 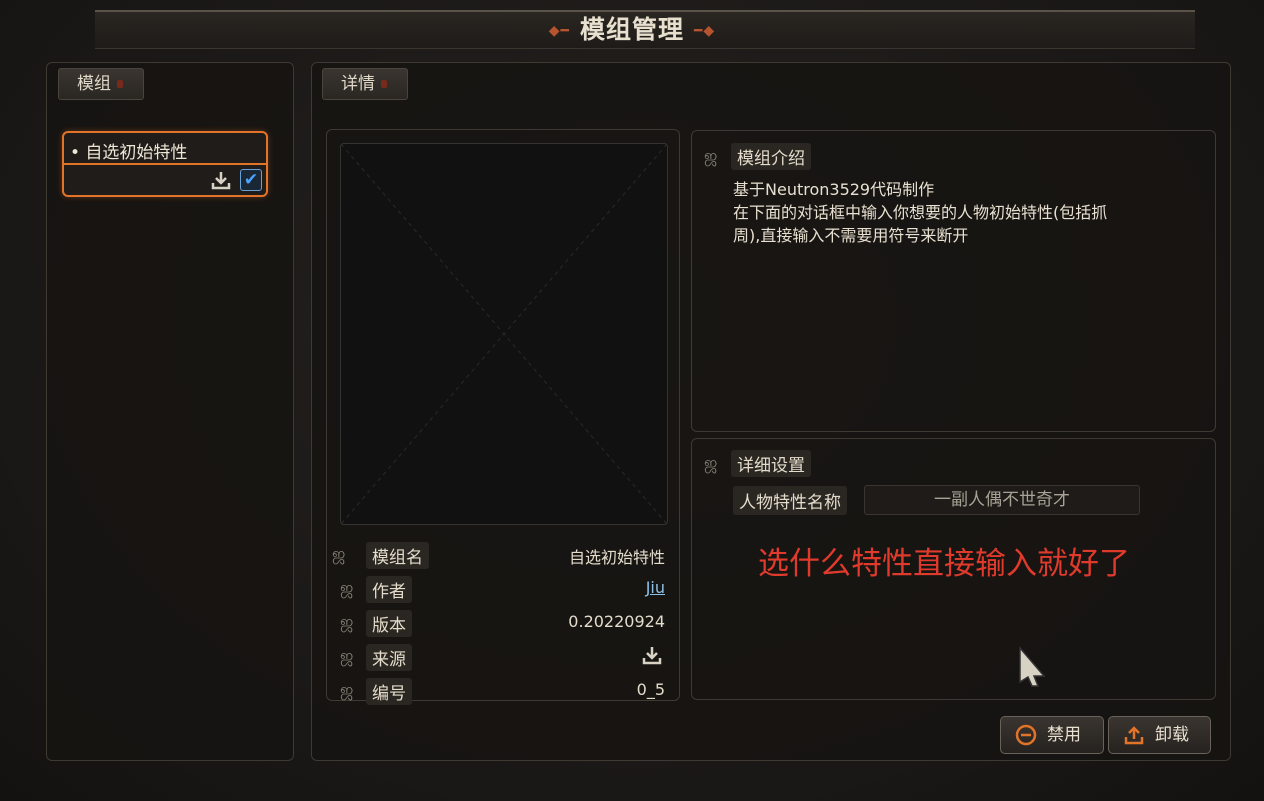 What do you see at coordinates (497, 556) in the screenshot?
I see `meta-row-name: ஜ 模组名 自选初始特性` at bounding box center [497, 556].